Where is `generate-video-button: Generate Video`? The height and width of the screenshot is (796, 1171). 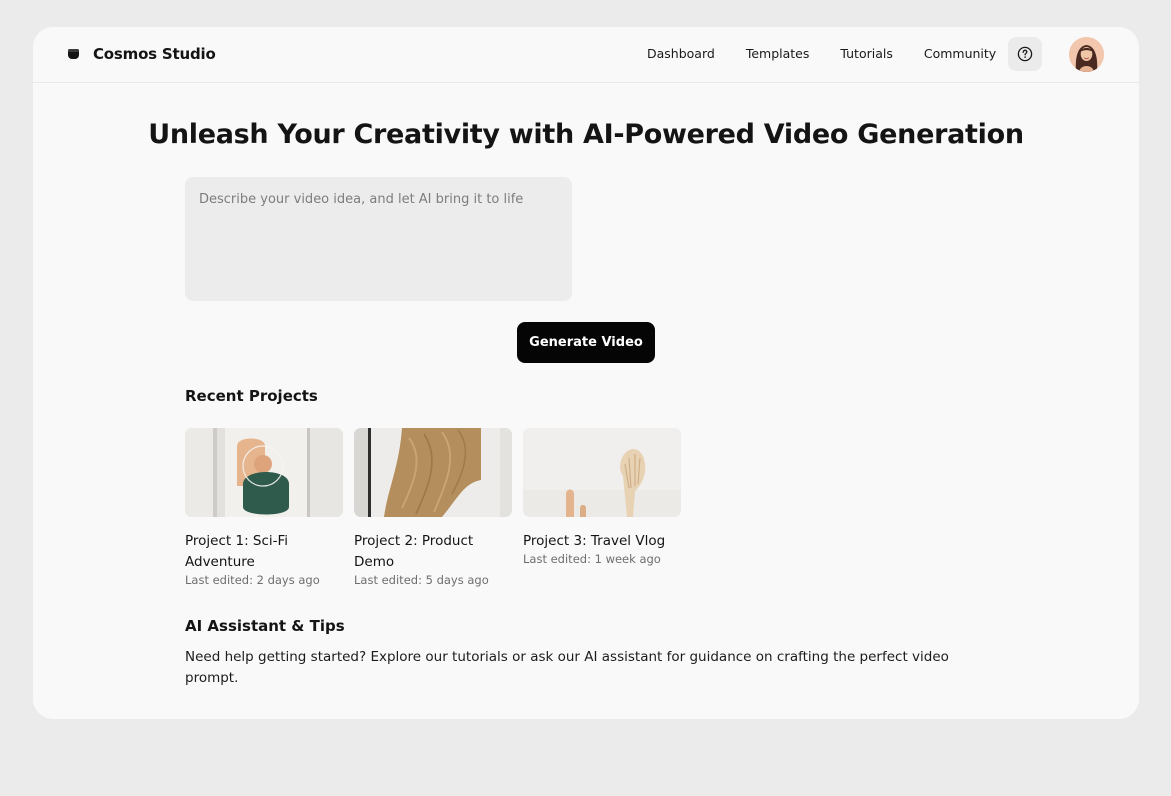 generate-video-button: Generate Video is located at coordinates (586, 342).